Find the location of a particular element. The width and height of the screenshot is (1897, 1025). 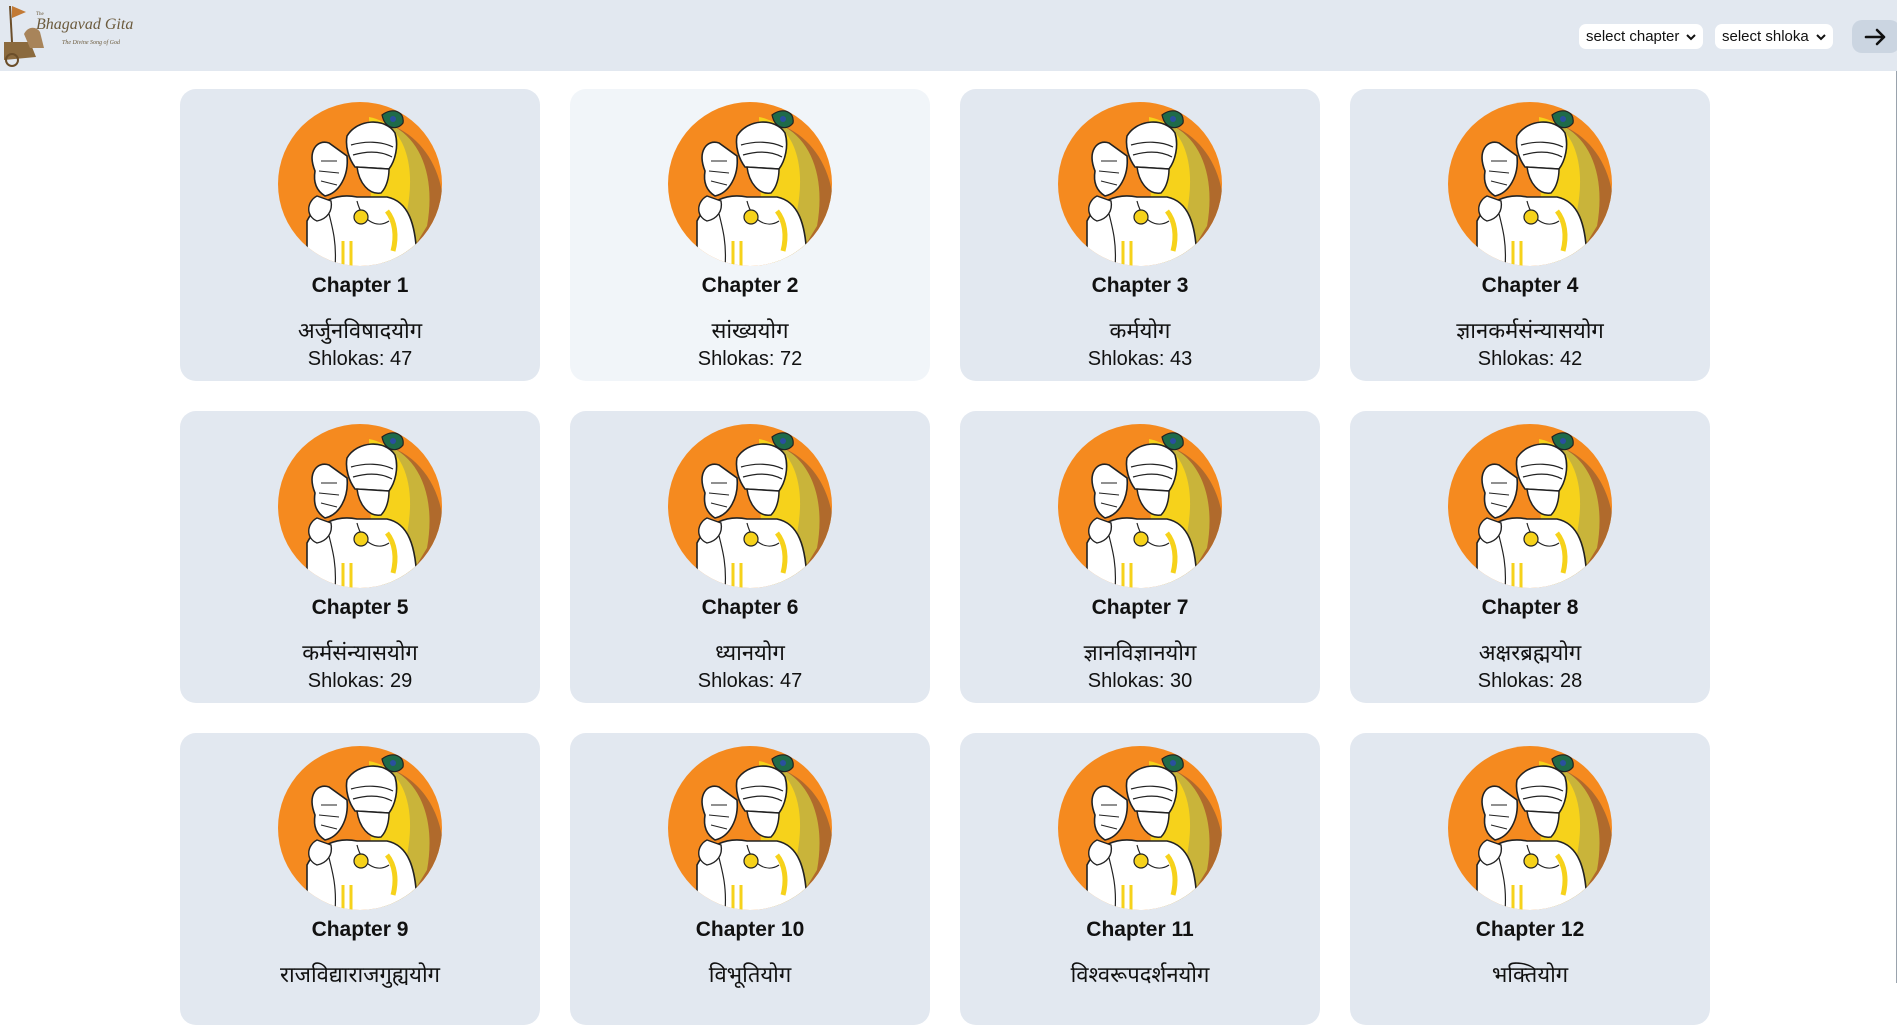

shloka-select: select shloka is located at coordinates (1774, 36).